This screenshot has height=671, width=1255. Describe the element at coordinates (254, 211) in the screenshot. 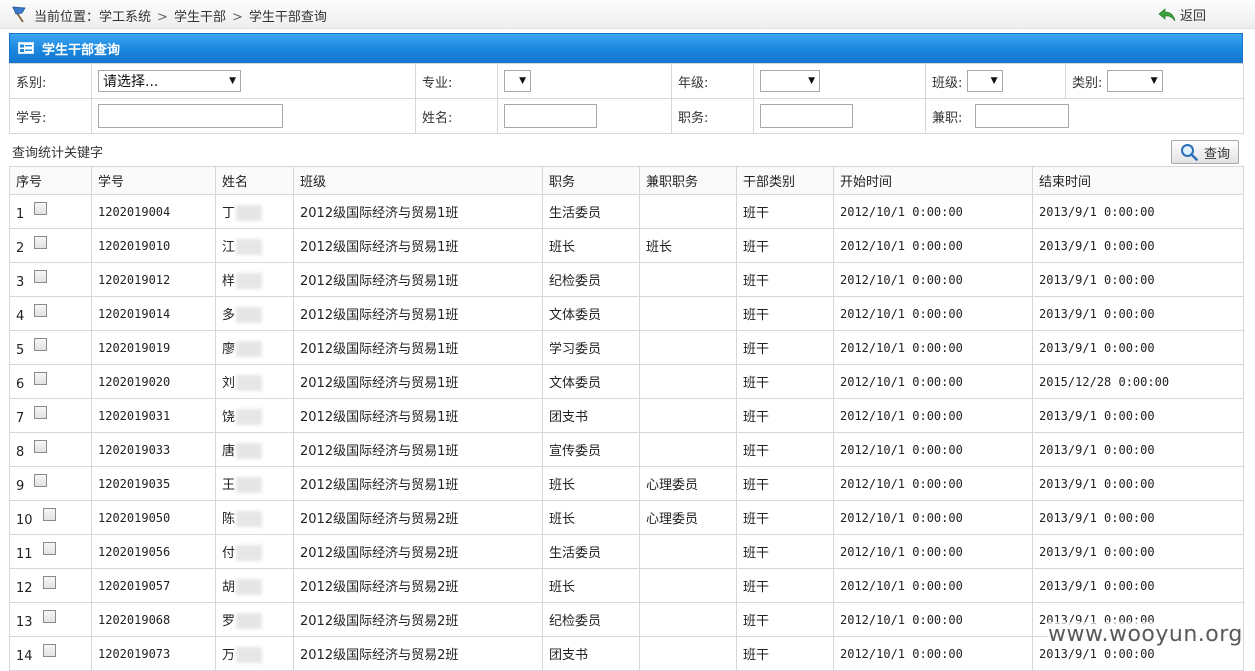

I see `cell-name: 丁` at that location.